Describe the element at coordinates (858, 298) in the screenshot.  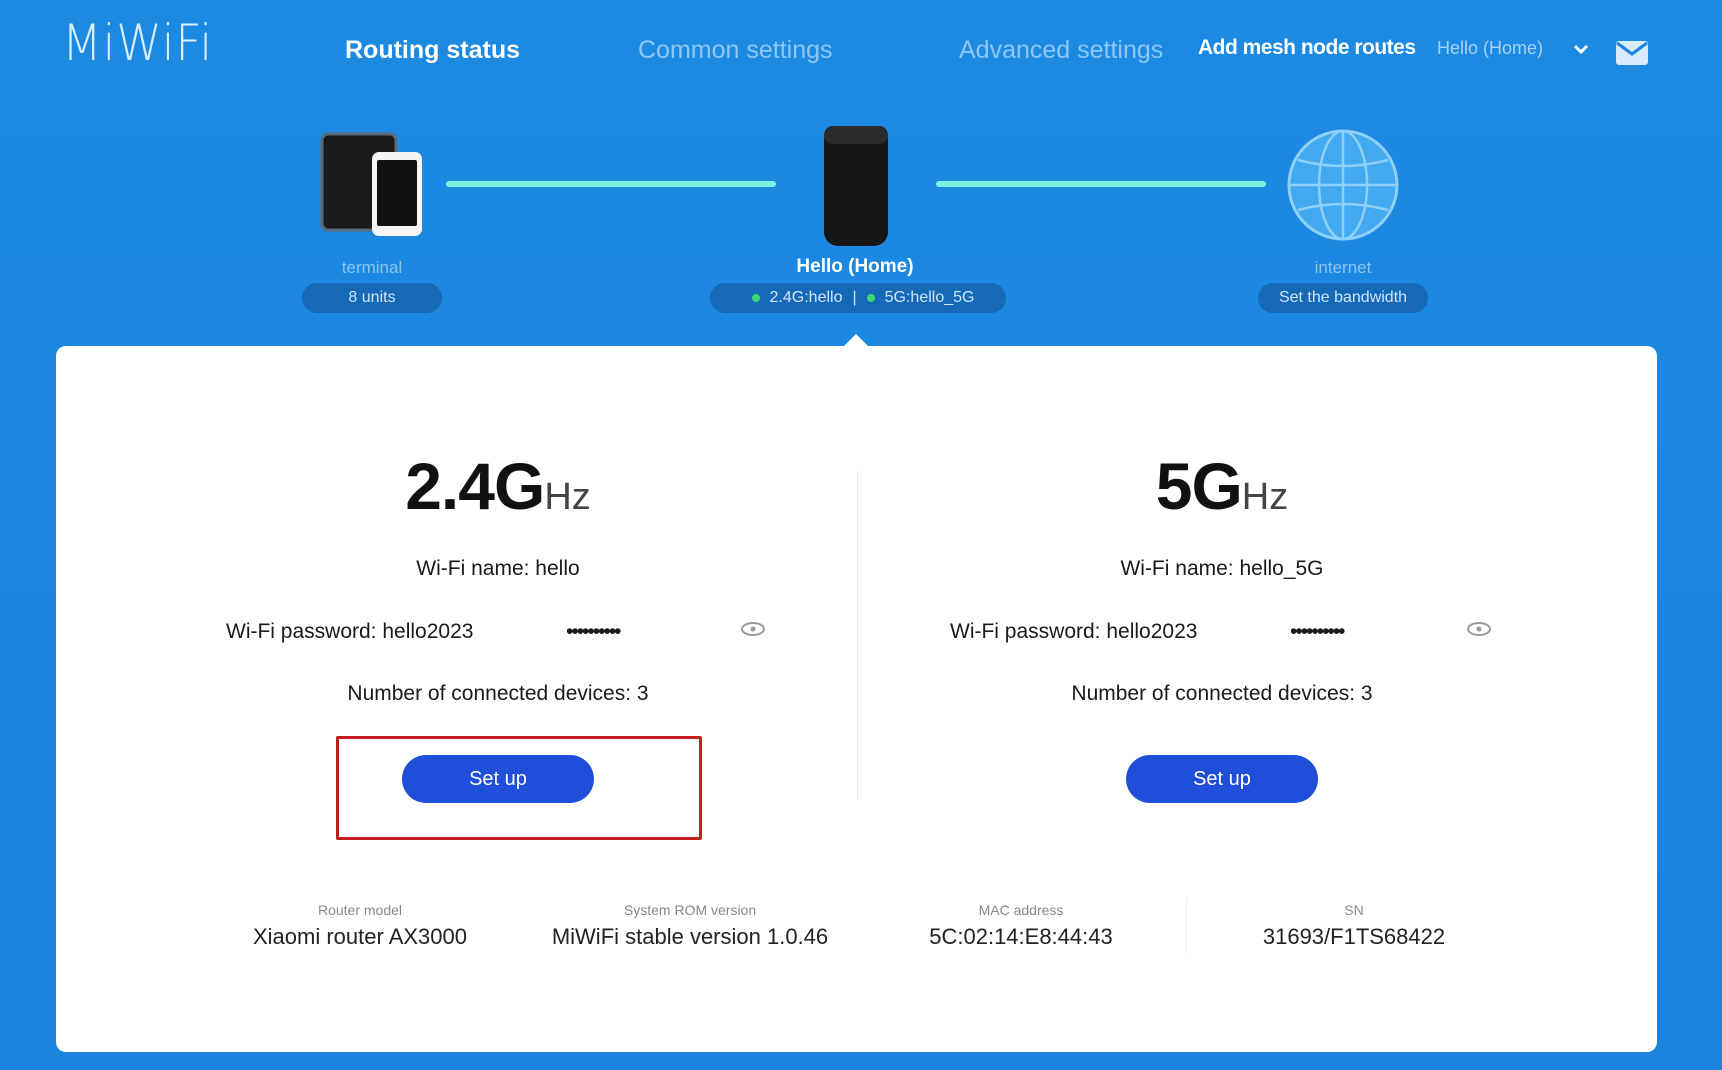
I see `router-bands-badge: 2.4G:hello | 5G:hello_5G` at that location.